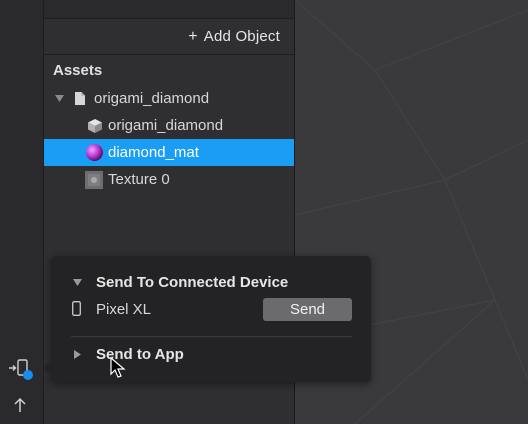  Describe the element at coordinates (47, 368) in the screenshot. I see `popover-arrow` at that location.